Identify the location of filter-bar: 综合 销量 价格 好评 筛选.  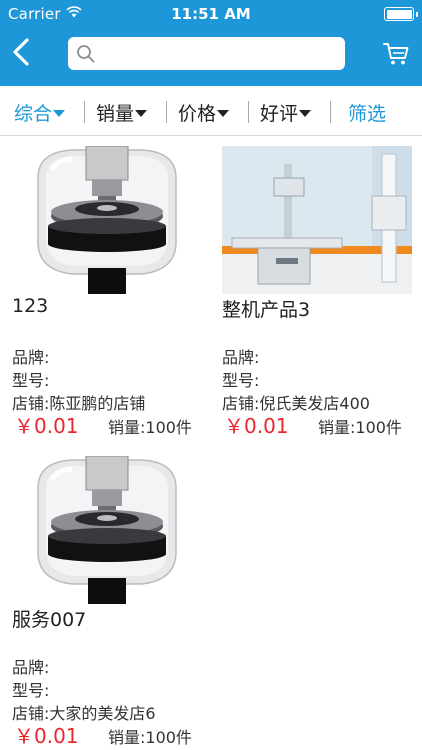
(211, 111).